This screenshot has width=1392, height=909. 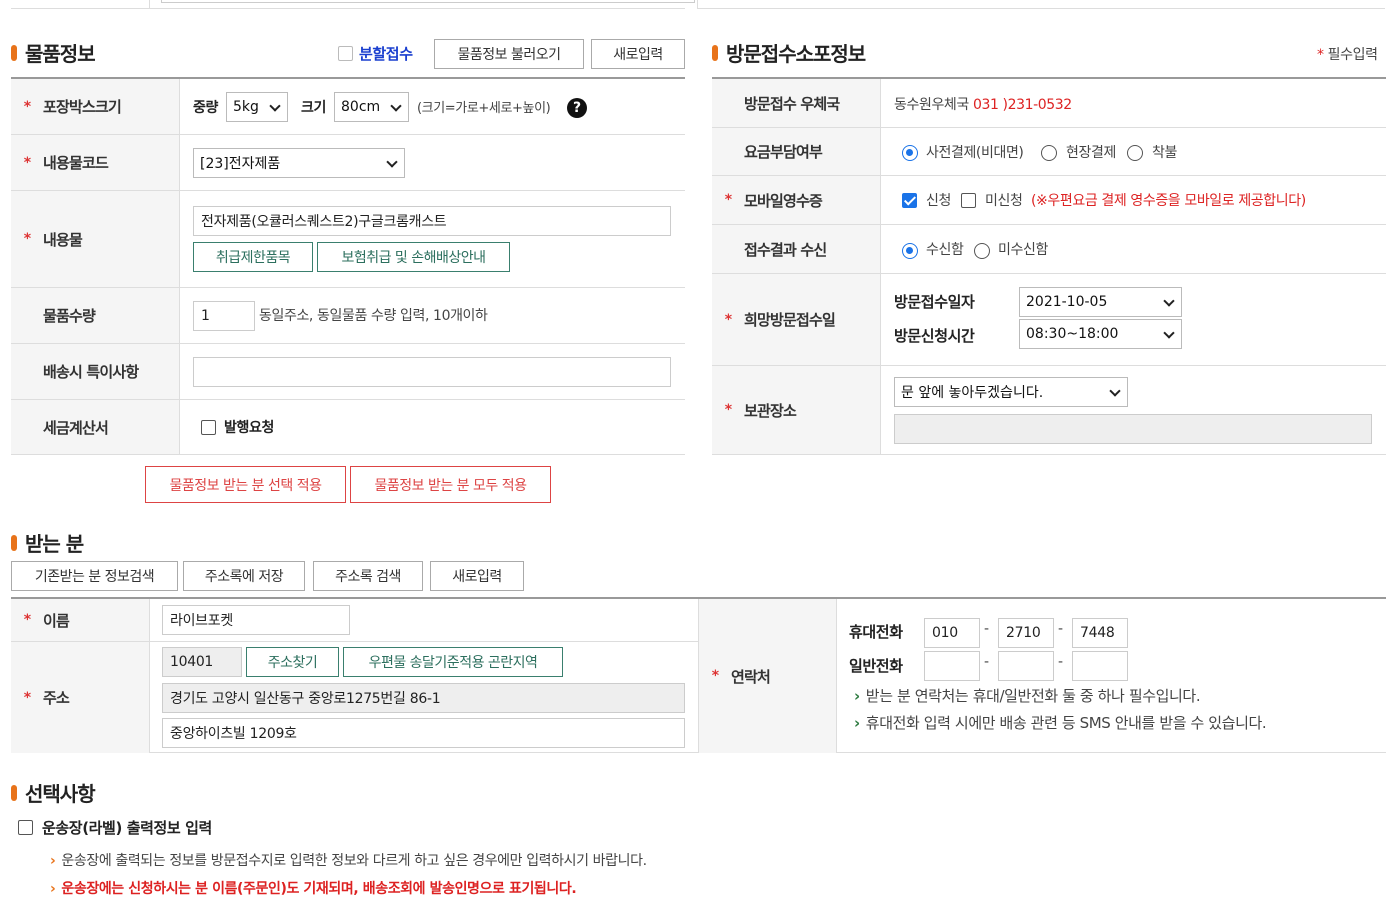 What do you see at coordinates (1041, 4) in the screenshot?
I see `top-right-remnant` at bounding box center [1041, 4].